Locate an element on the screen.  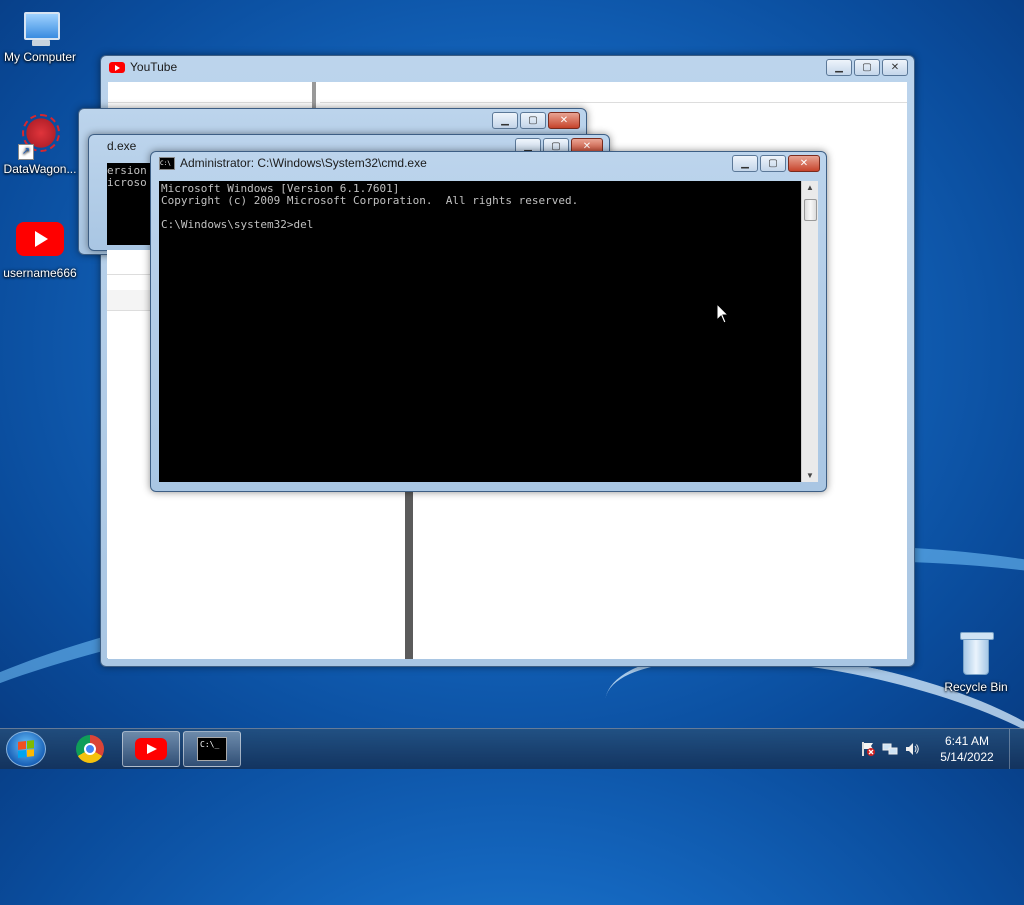
desktop-icon-youtube: username666 is located at coordinates (40, 251).